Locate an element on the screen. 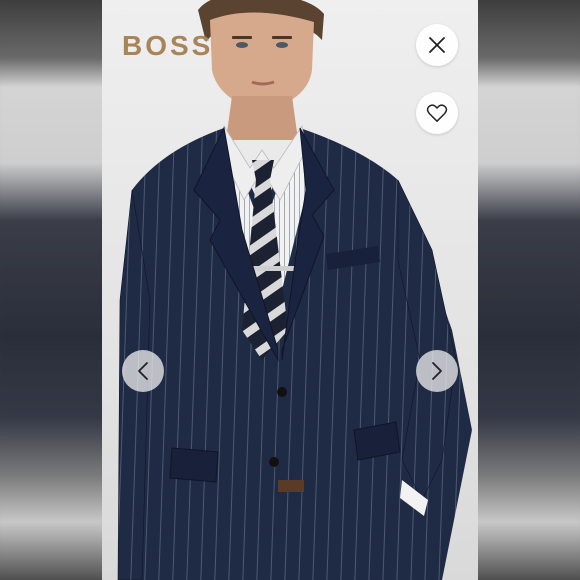 The width and height of the screenshot is (580, 580). close-button is located at coordinates (437, 45).